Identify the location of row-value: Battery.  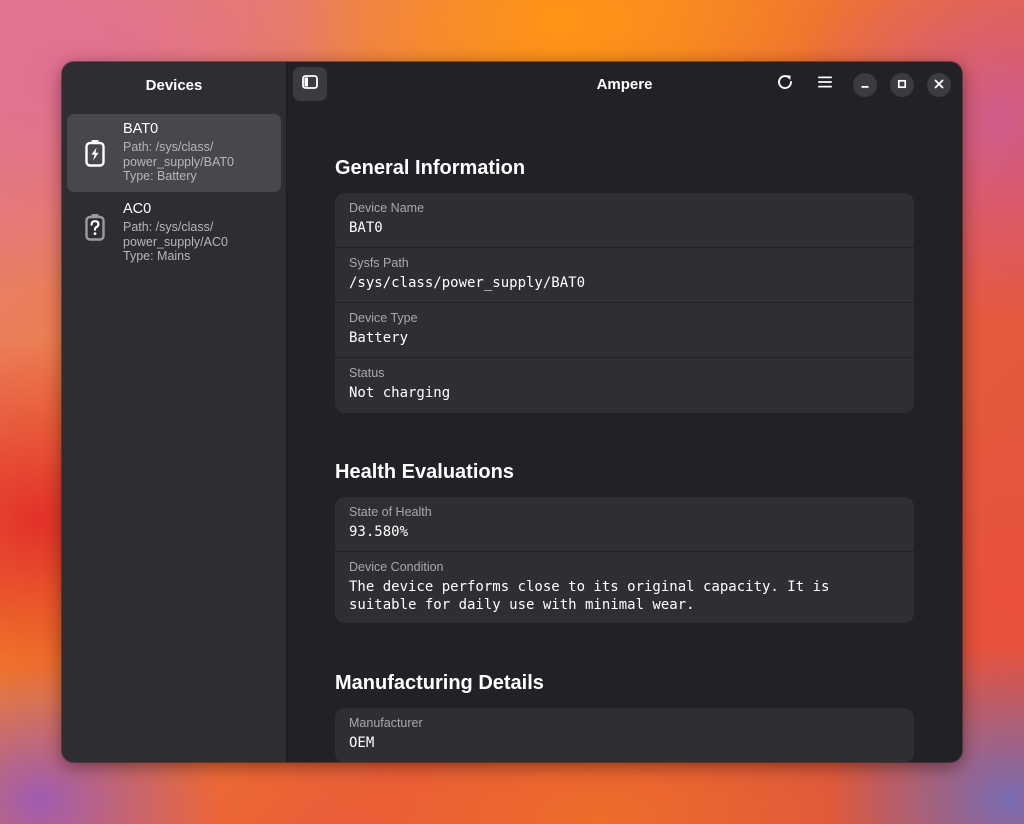
(379, 338).